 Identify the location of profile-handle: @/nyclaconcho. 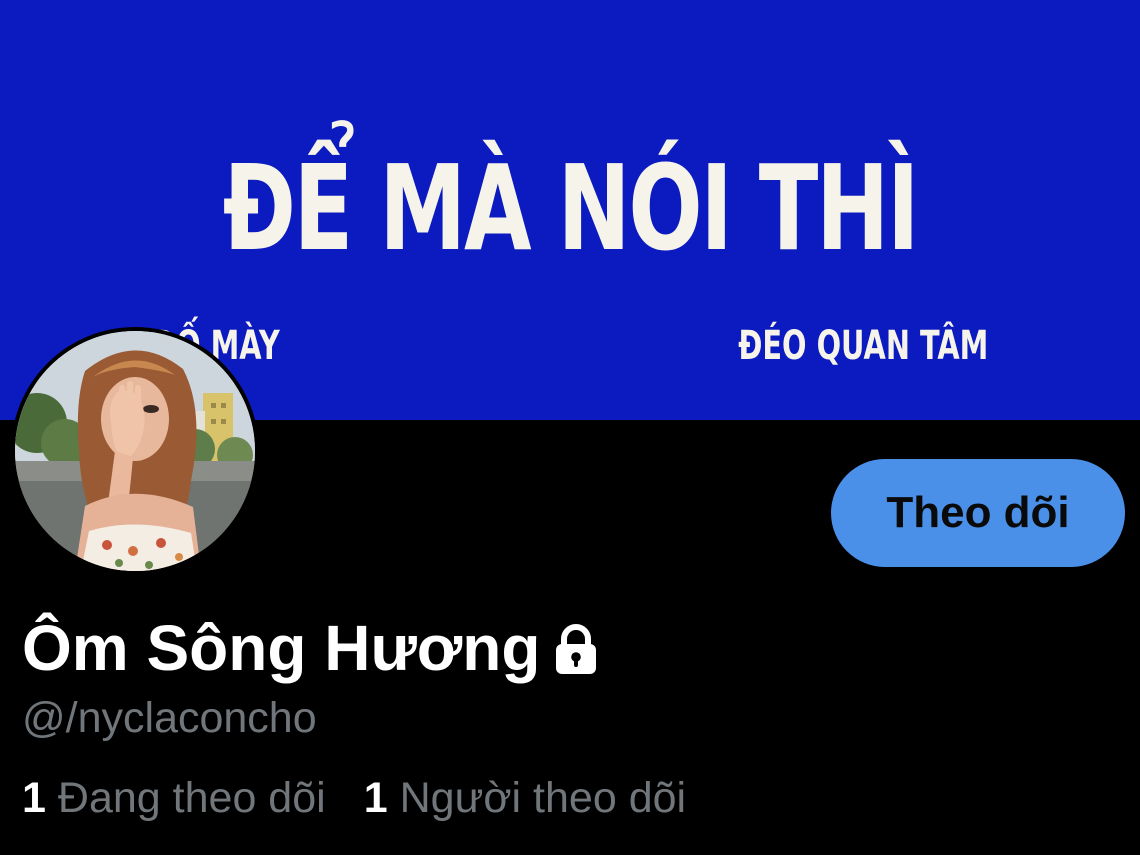
(169, 718).